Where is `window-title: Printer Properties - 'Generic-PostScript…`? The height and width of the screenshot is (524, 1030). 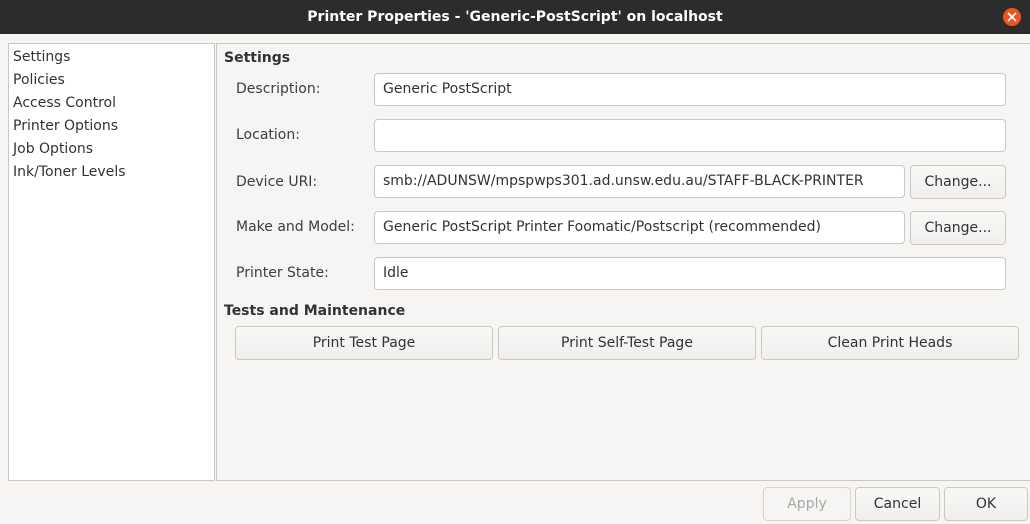
window-title: Printer Properties - 'Generic-PostScript… is located at coordinates (515, 17).